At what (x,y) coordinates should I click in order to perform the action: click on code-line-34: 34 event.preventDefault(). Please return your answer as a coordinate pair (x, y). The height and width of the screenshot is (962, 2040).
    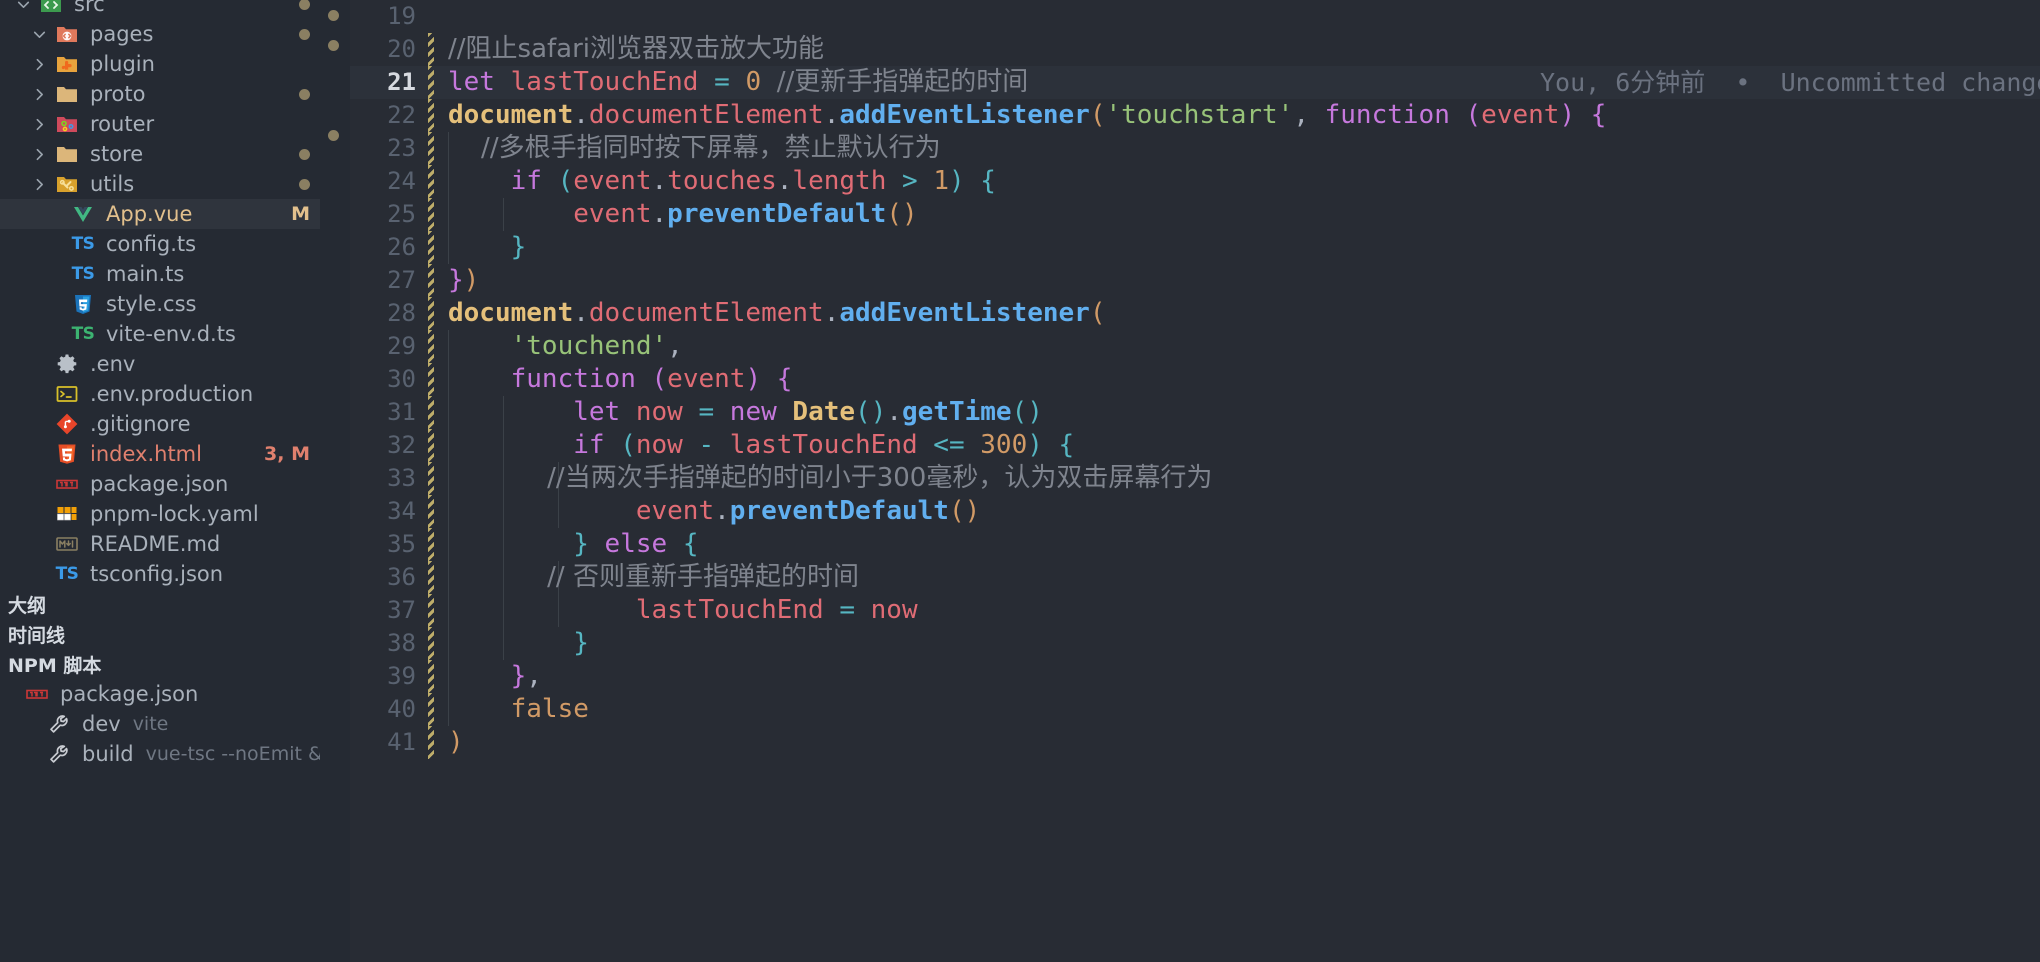
    Looking at the image, I should click on (1195, 511).